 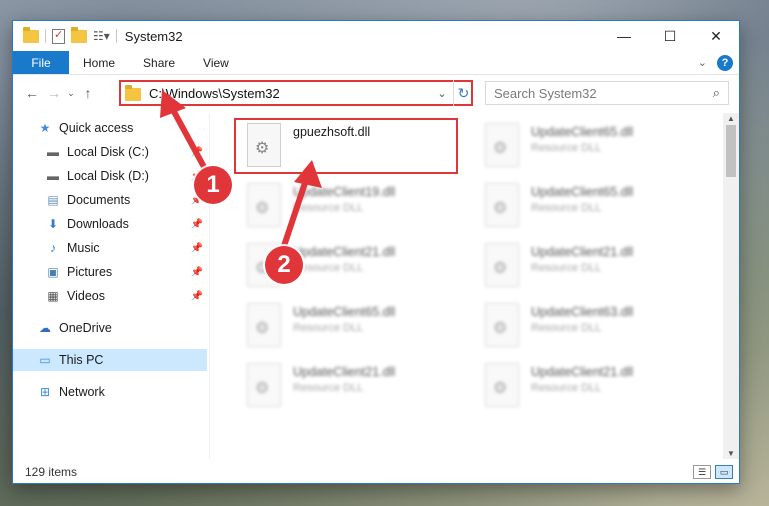 What do you see at coordinates (83, 248) in the screenshot?
I see `sidebar-item-label: Music` at bounding box center [83, 248].